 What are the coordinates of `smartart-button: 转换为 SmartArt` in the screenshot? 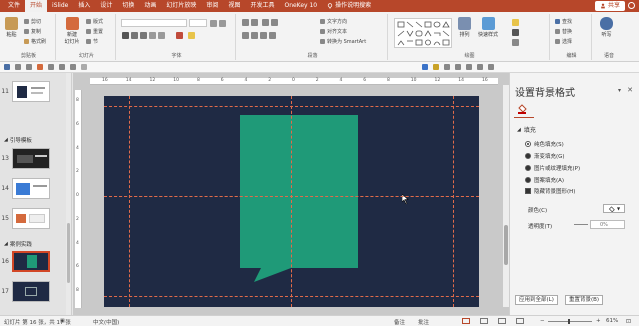 It's located at (343, 41).